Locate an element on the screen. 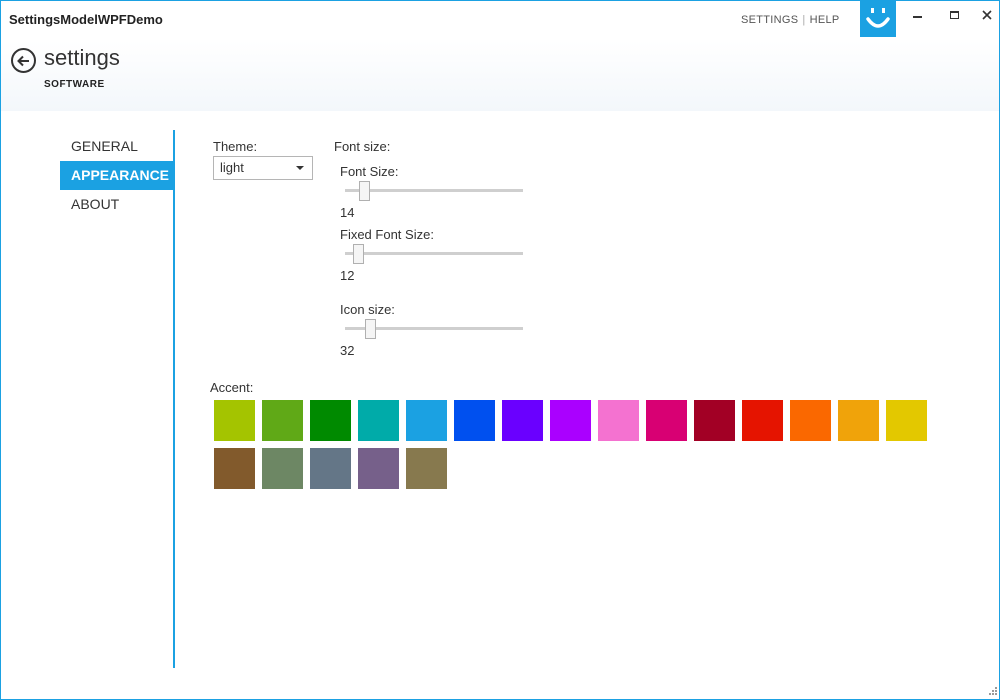 This screenshot has height=700, width=1000. font-size-slider is located at coordinates (434, 191).